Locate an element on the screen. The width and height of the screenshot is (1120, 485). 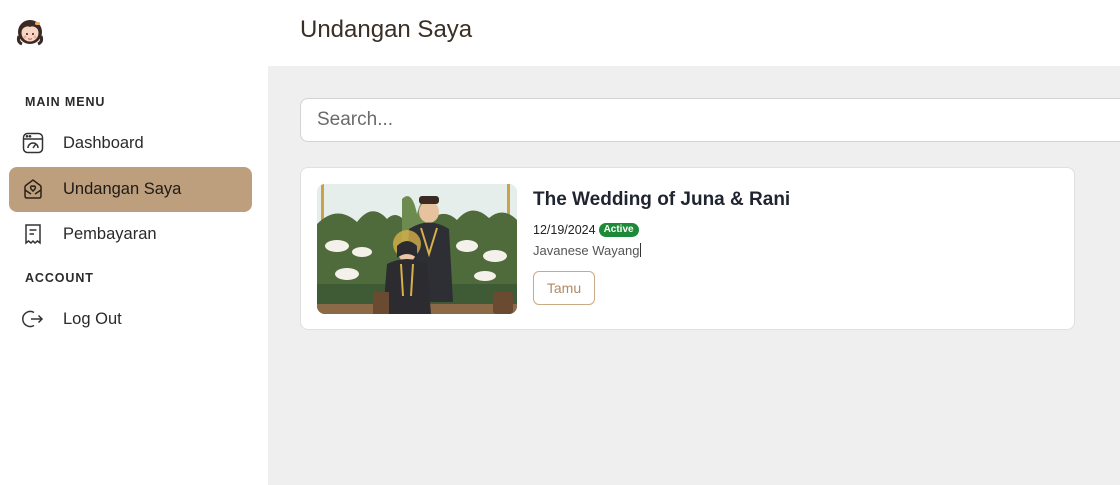
top-bar: Undangan Saya is located at coordinates (694, 33).